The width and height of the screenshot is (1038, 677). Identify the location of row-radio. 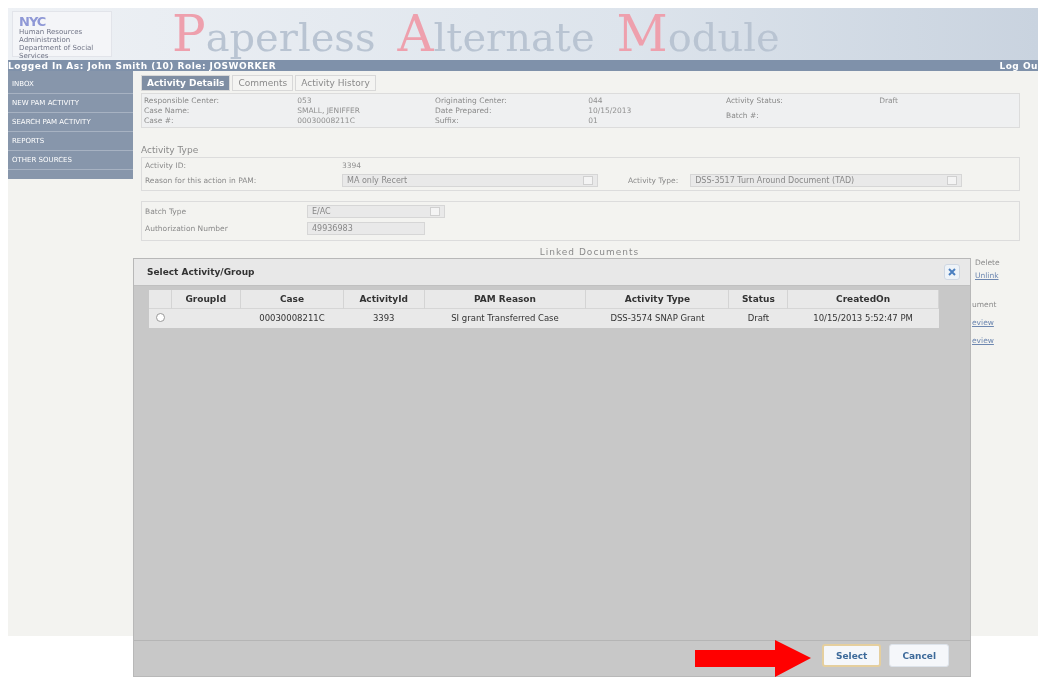
(160, 317).